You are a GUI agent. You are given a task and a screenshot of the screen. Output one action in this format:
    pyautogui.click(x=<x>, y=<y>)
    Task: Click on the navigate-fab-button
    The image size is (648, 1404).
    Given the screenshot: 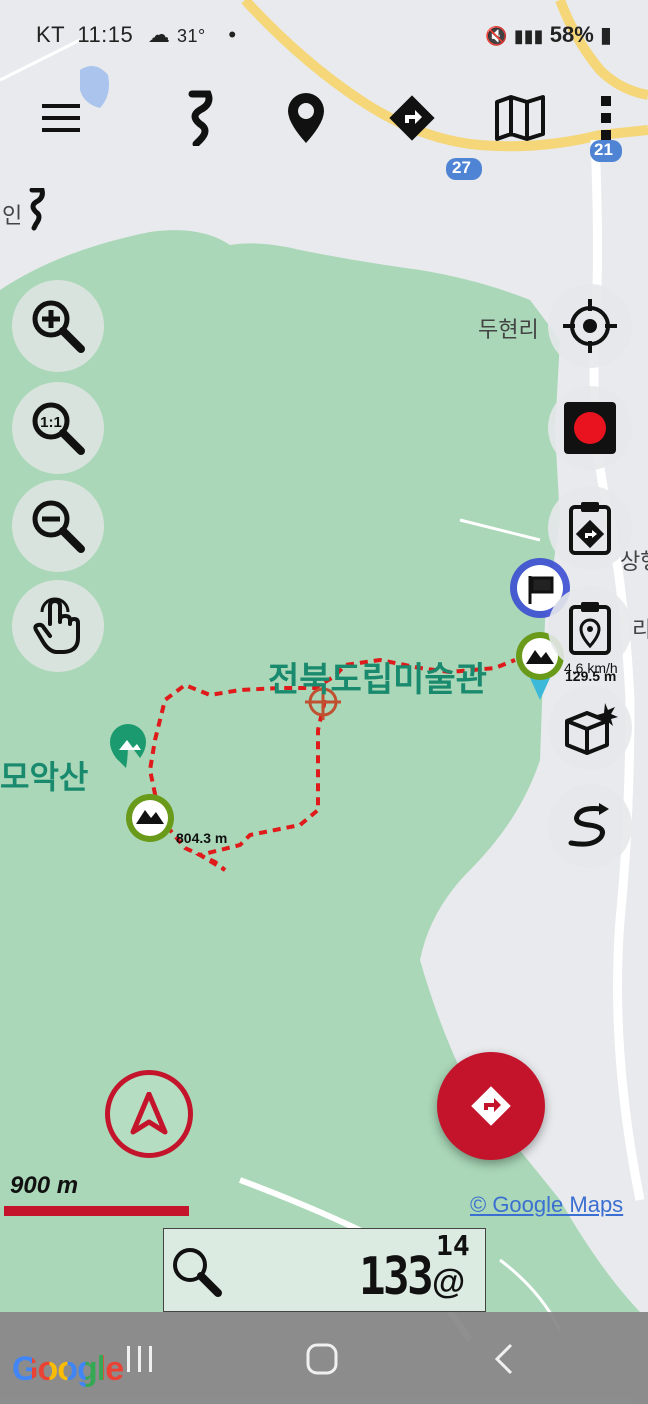 What is the action you would take?
    pyautogui.click(x=491, y=1106)
    